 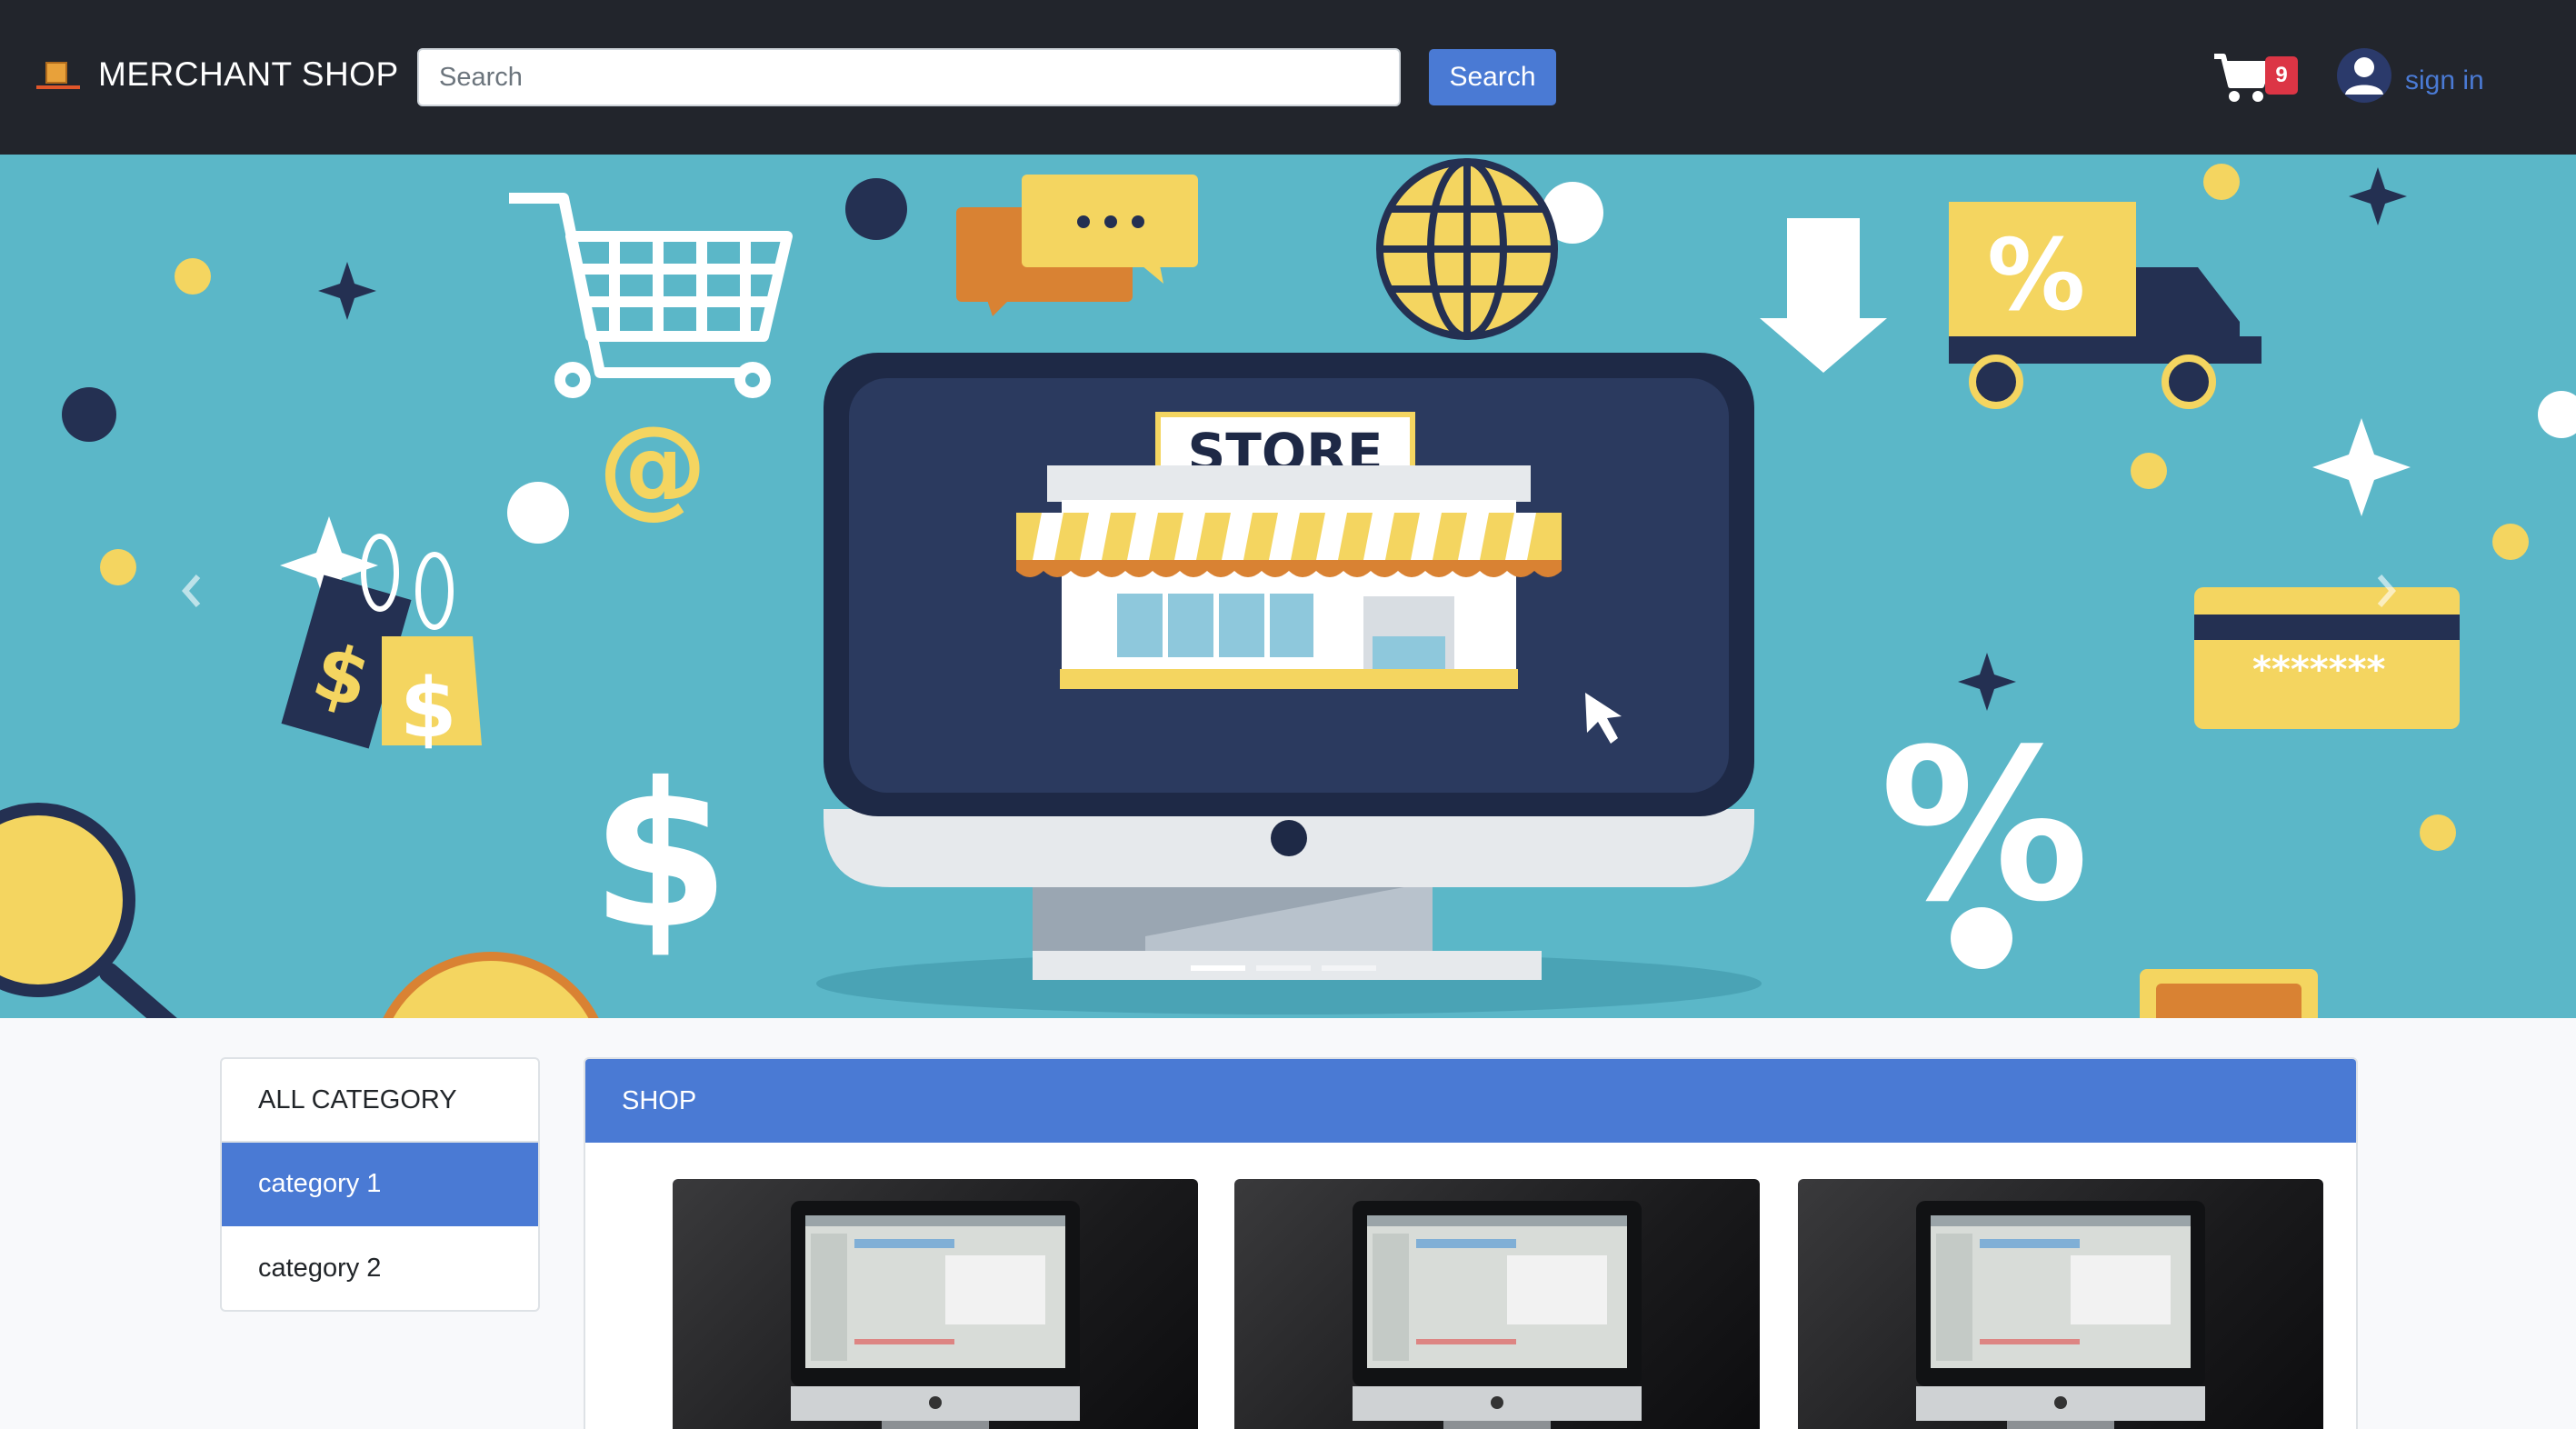 What do you see at coordinates (1470, 1101) in the screenshot?
I see `shop-title: SHOP` at bounding box center [1470, 1101].